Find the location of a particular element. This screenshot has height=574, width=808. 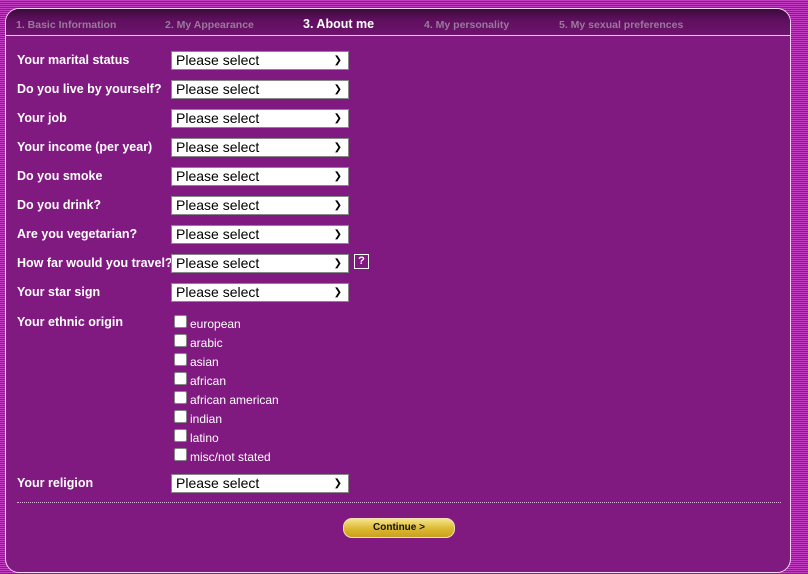

field-label: Your marital status is located at coordinates (73, 60).